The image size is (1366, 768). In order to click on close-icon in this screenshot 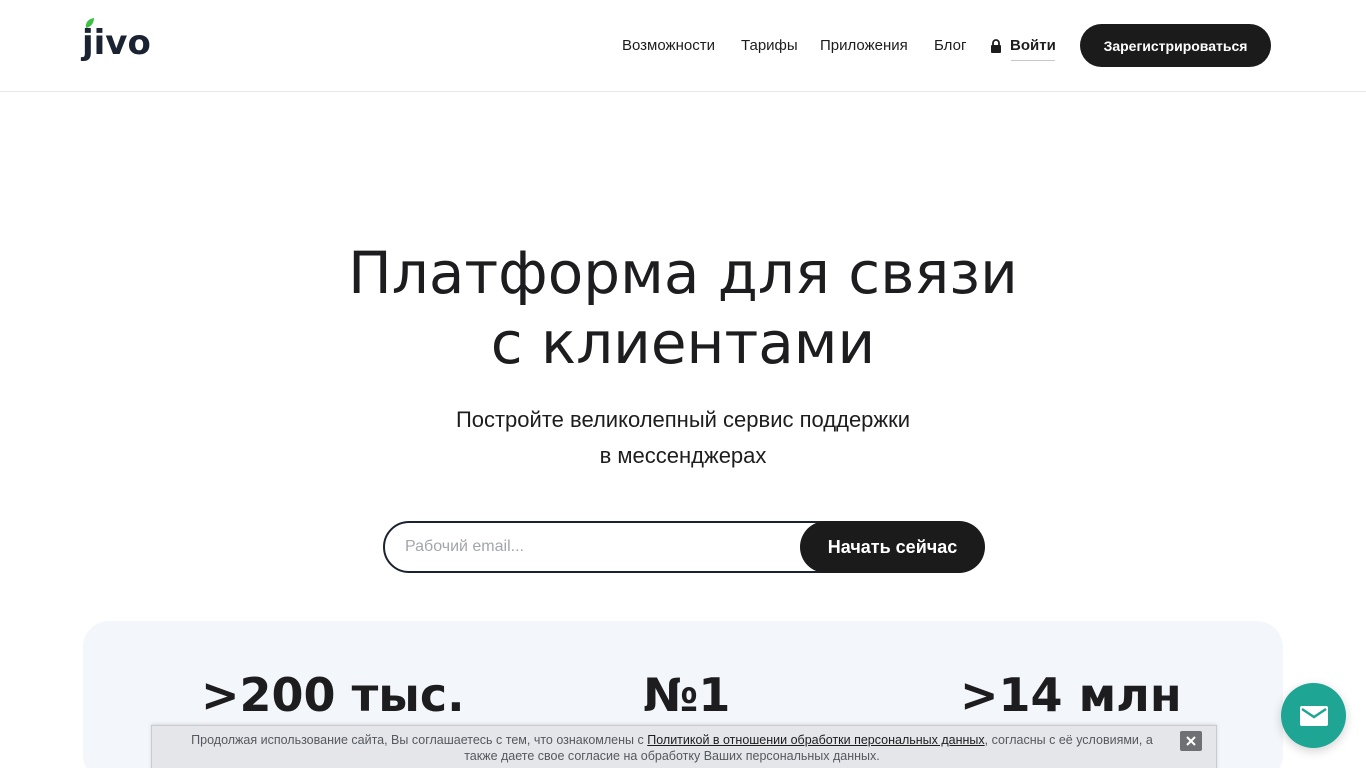, I will do `click(1191, 741)`.